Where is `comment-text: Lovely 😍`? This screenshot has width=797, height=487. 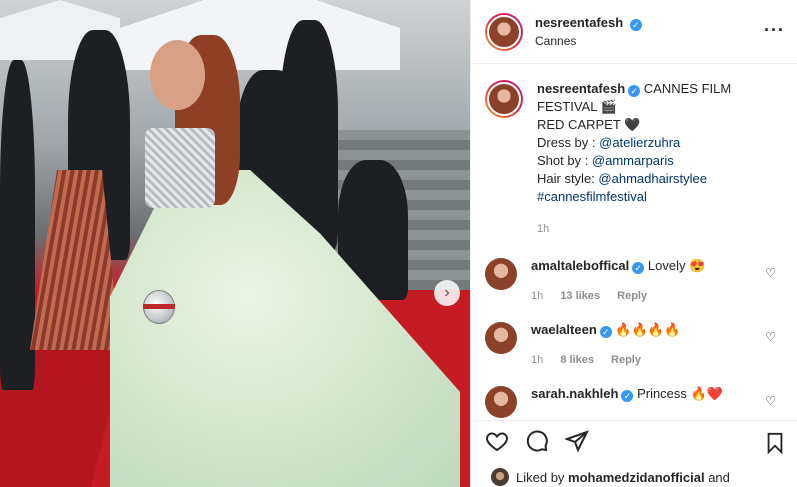
comment-text: Lovely 😍 is located at coordinates (676, 265).